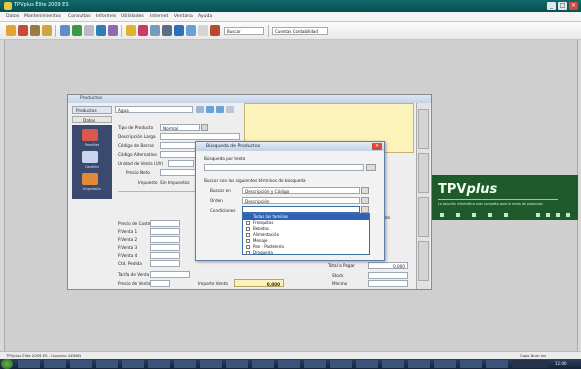 The height and width of the screenshot is (369, 581). What do you see at coordinates (143, 30) in the screenshot?
I see `web-icon` at bounding box center [143, 30].